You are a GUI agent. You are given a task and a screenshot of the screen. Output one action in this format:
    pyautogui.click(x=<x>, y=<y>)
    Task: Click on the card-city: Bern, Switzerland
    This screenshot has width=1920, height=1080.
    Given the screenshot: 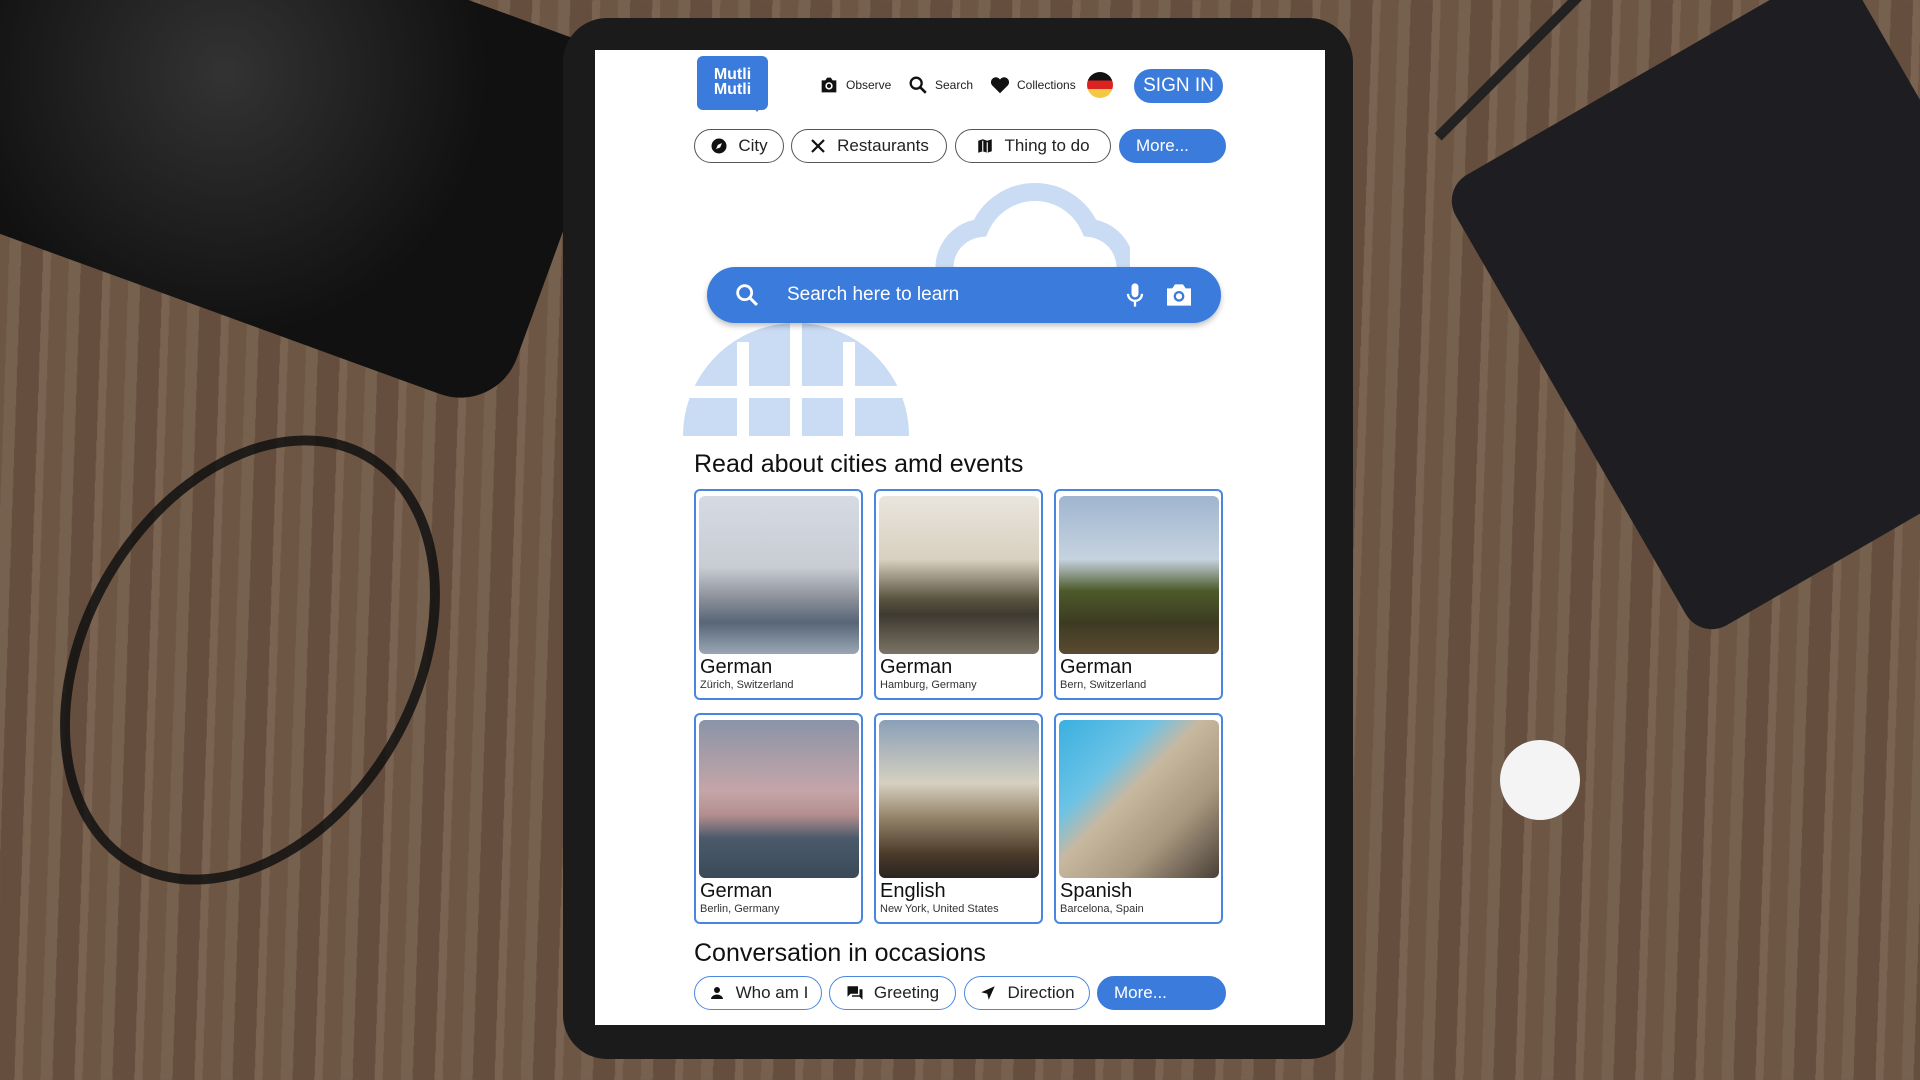 What is the action you would take?
    pyautogui.click(x=1103, y=685)
    